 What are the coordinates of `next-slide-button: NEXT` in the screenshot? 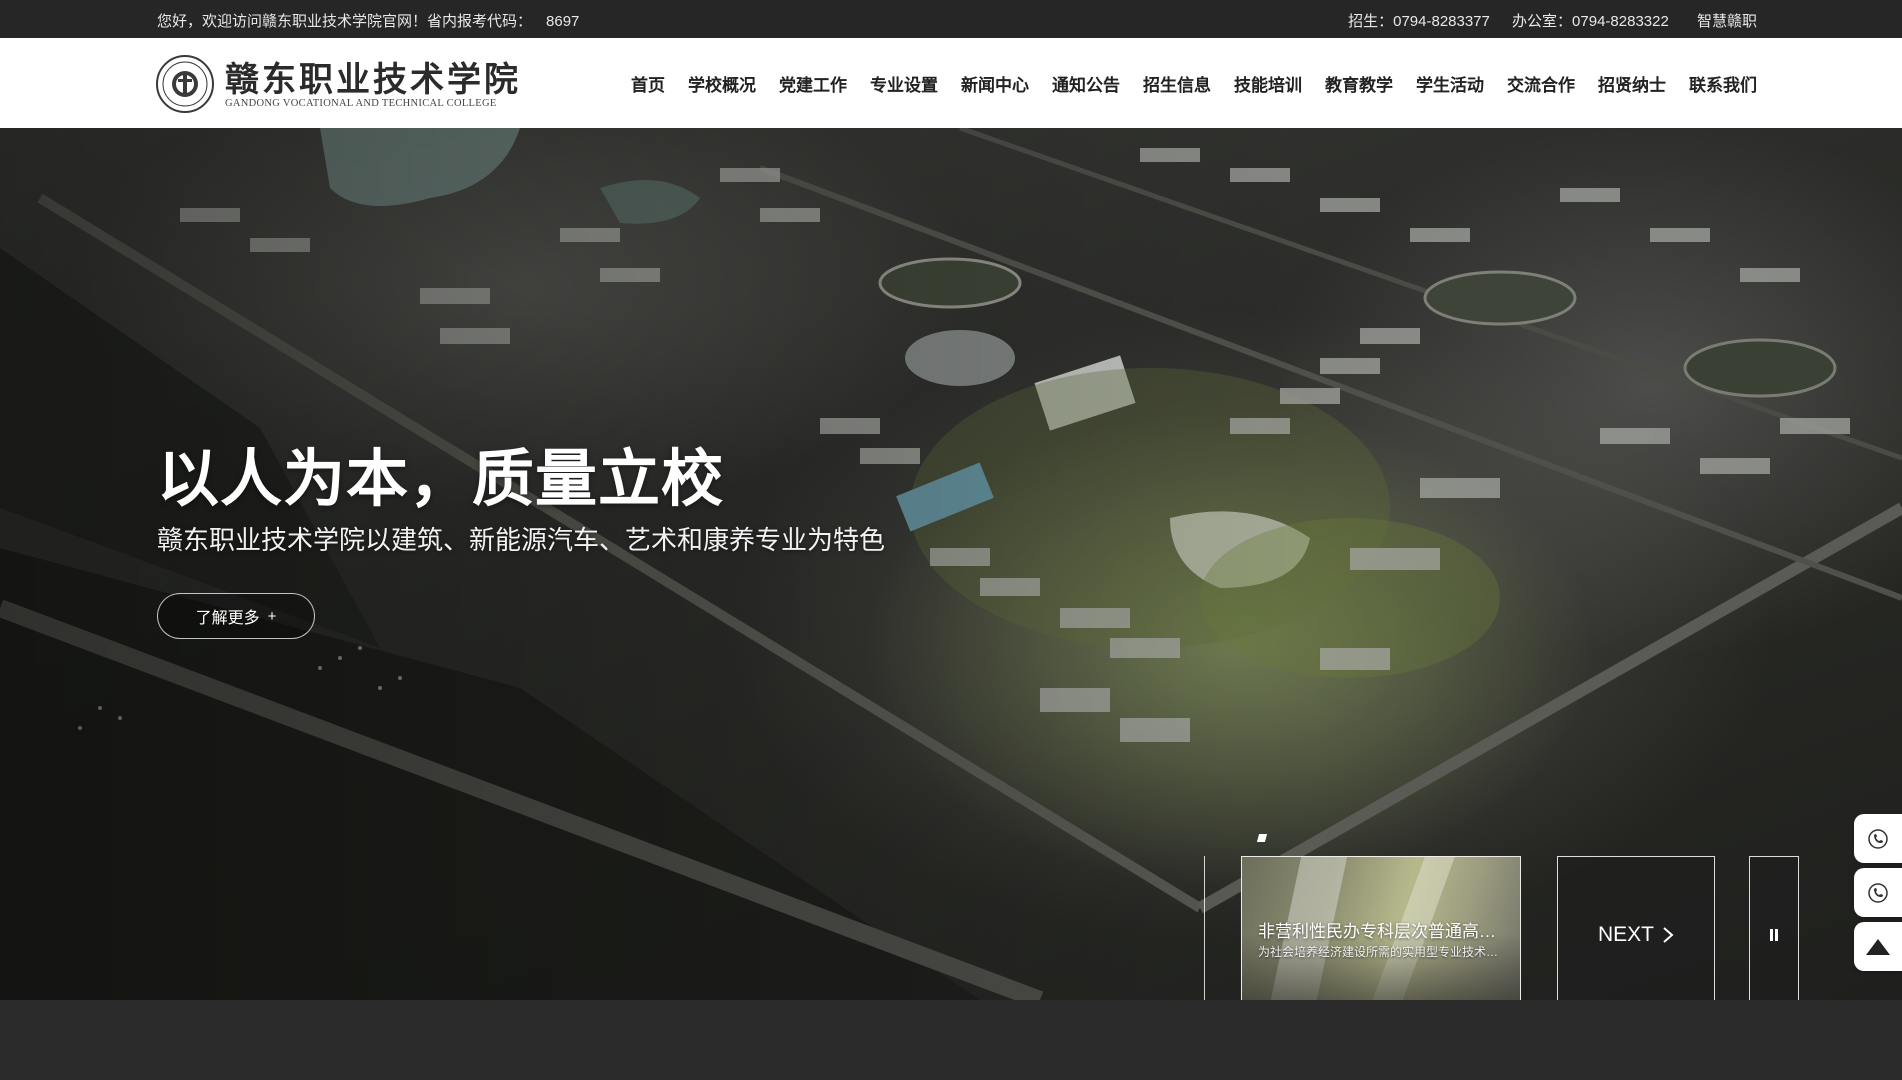 It's located at (1636, 935).